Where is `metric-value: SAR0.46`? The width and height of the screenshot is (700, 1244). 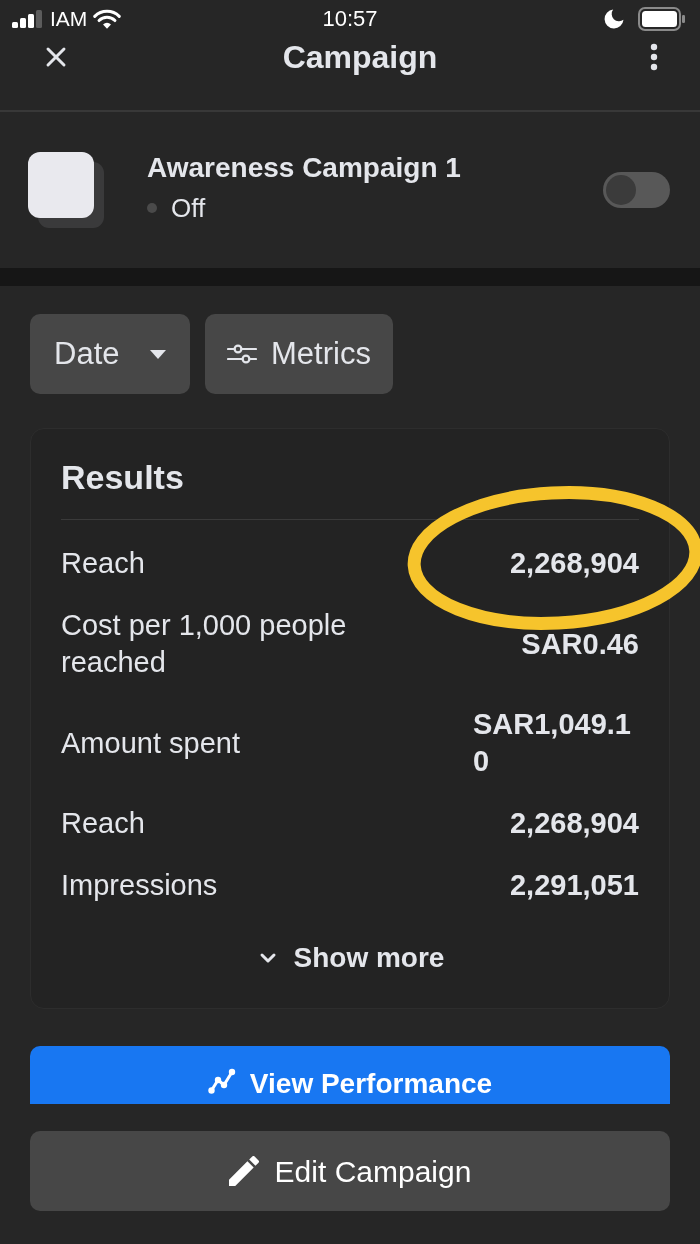
metric-value: SAR0.46 is located at coordinates (580, 644).